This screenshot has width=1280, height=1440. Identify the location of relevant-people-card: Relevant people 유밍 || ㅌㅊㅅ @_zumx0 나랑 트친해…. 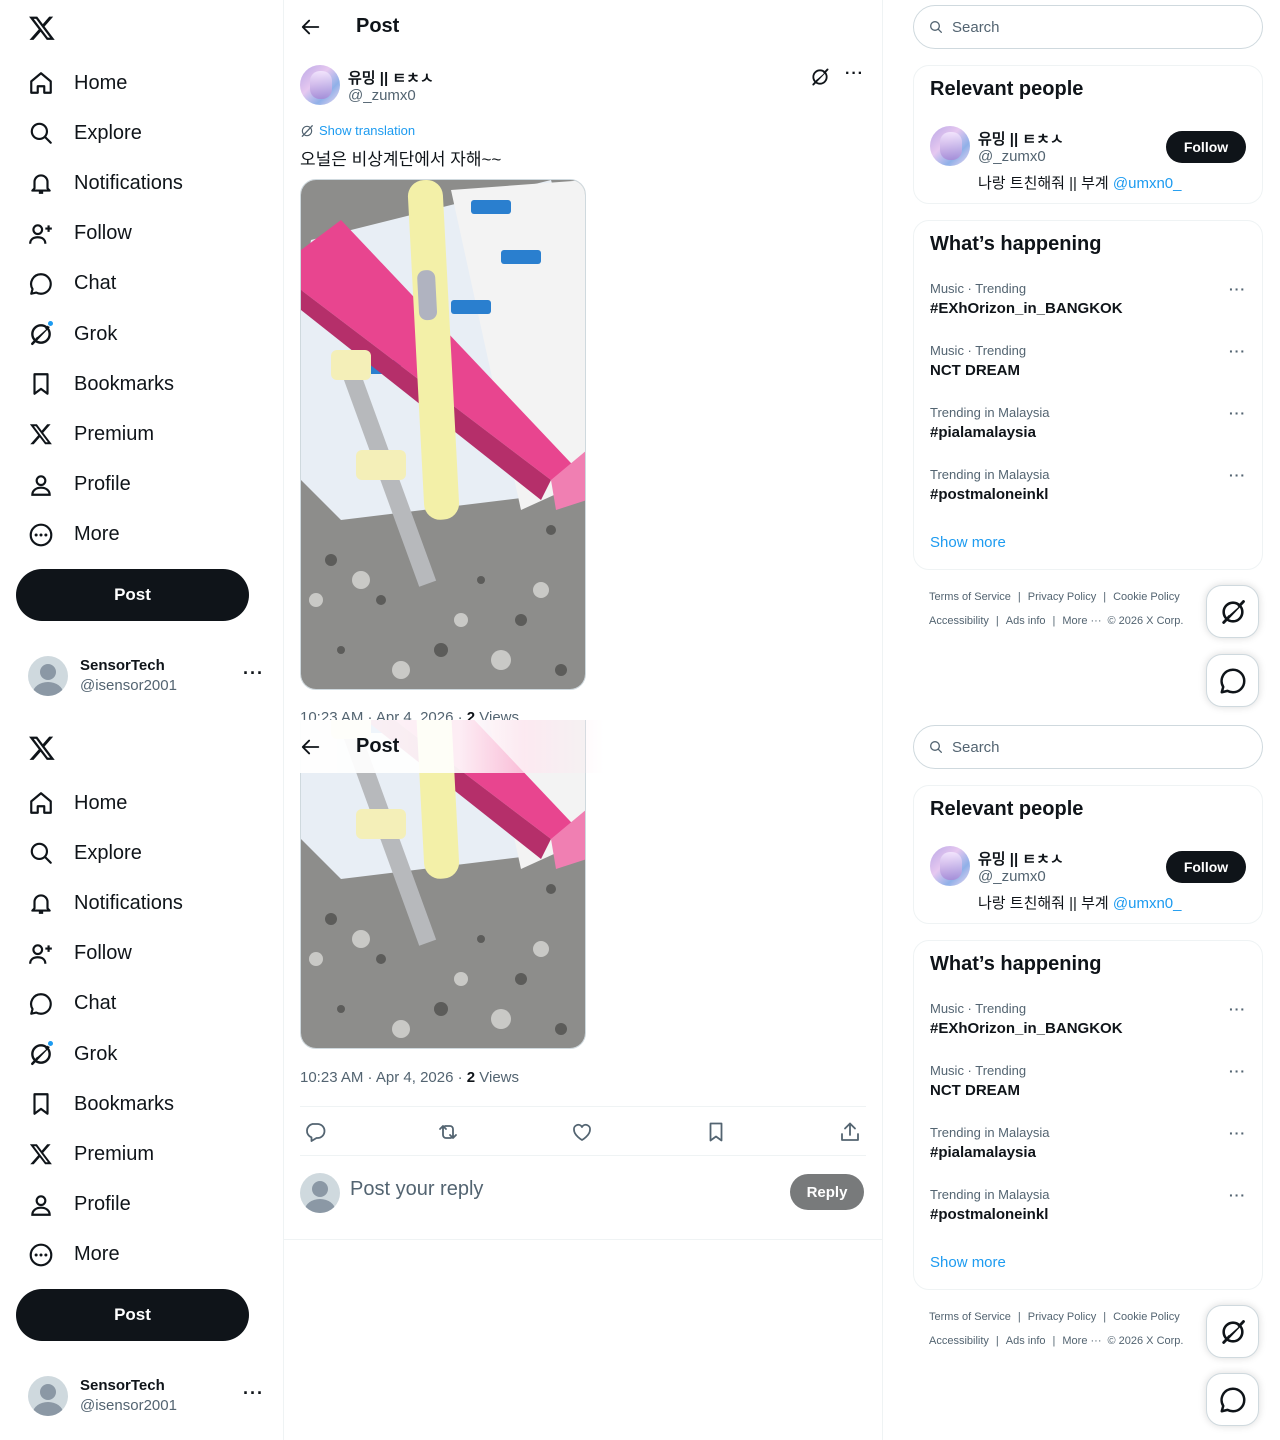
(1088, 134).